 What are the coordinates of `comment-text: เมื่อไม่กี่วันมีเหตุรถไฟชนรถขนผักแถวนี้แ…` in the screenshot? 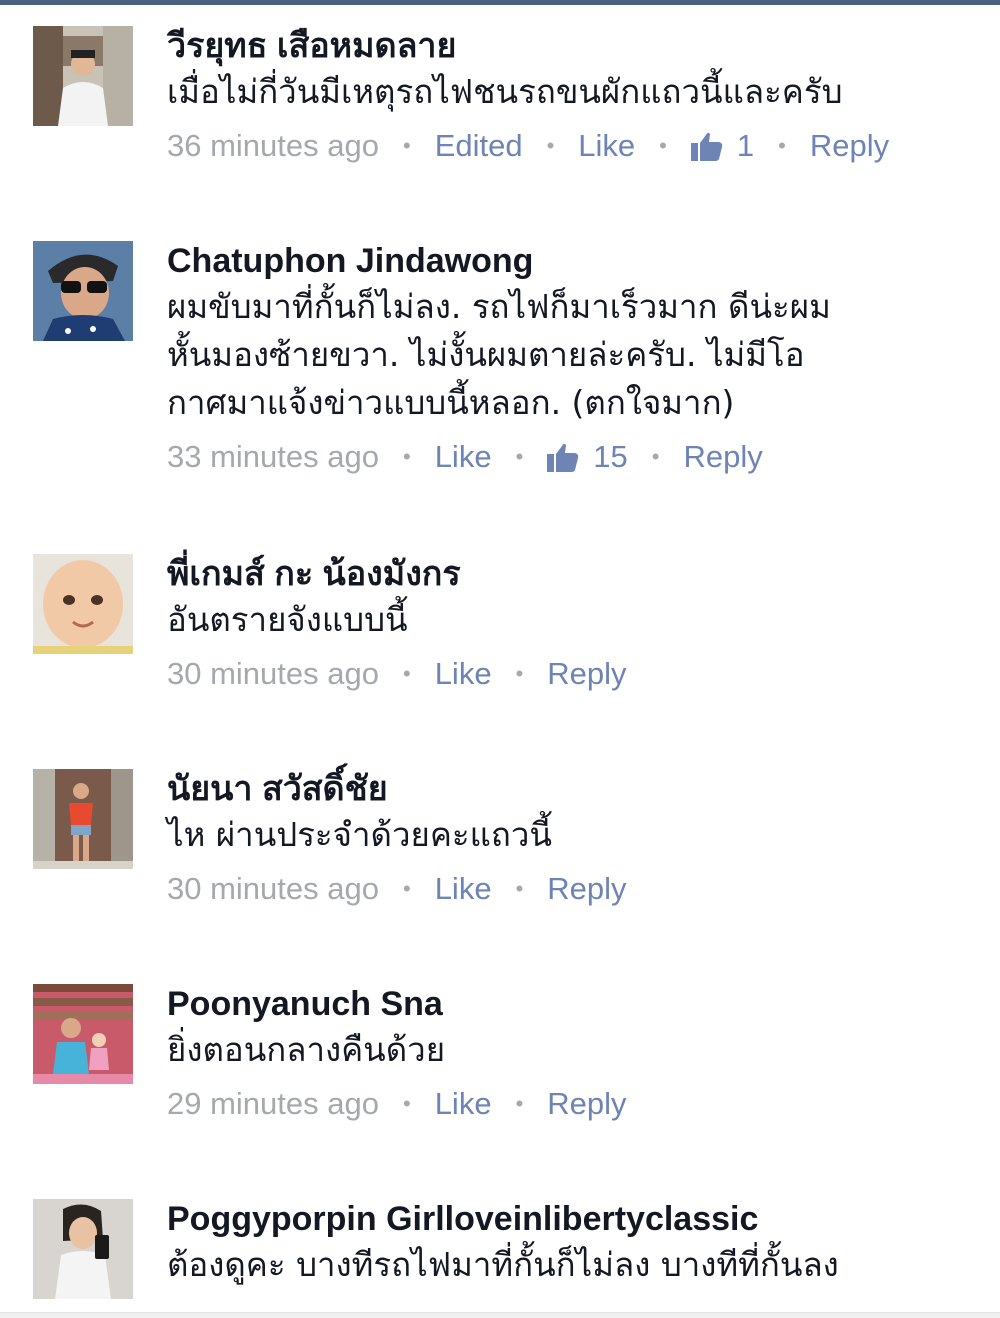 It's located at (505, 91).